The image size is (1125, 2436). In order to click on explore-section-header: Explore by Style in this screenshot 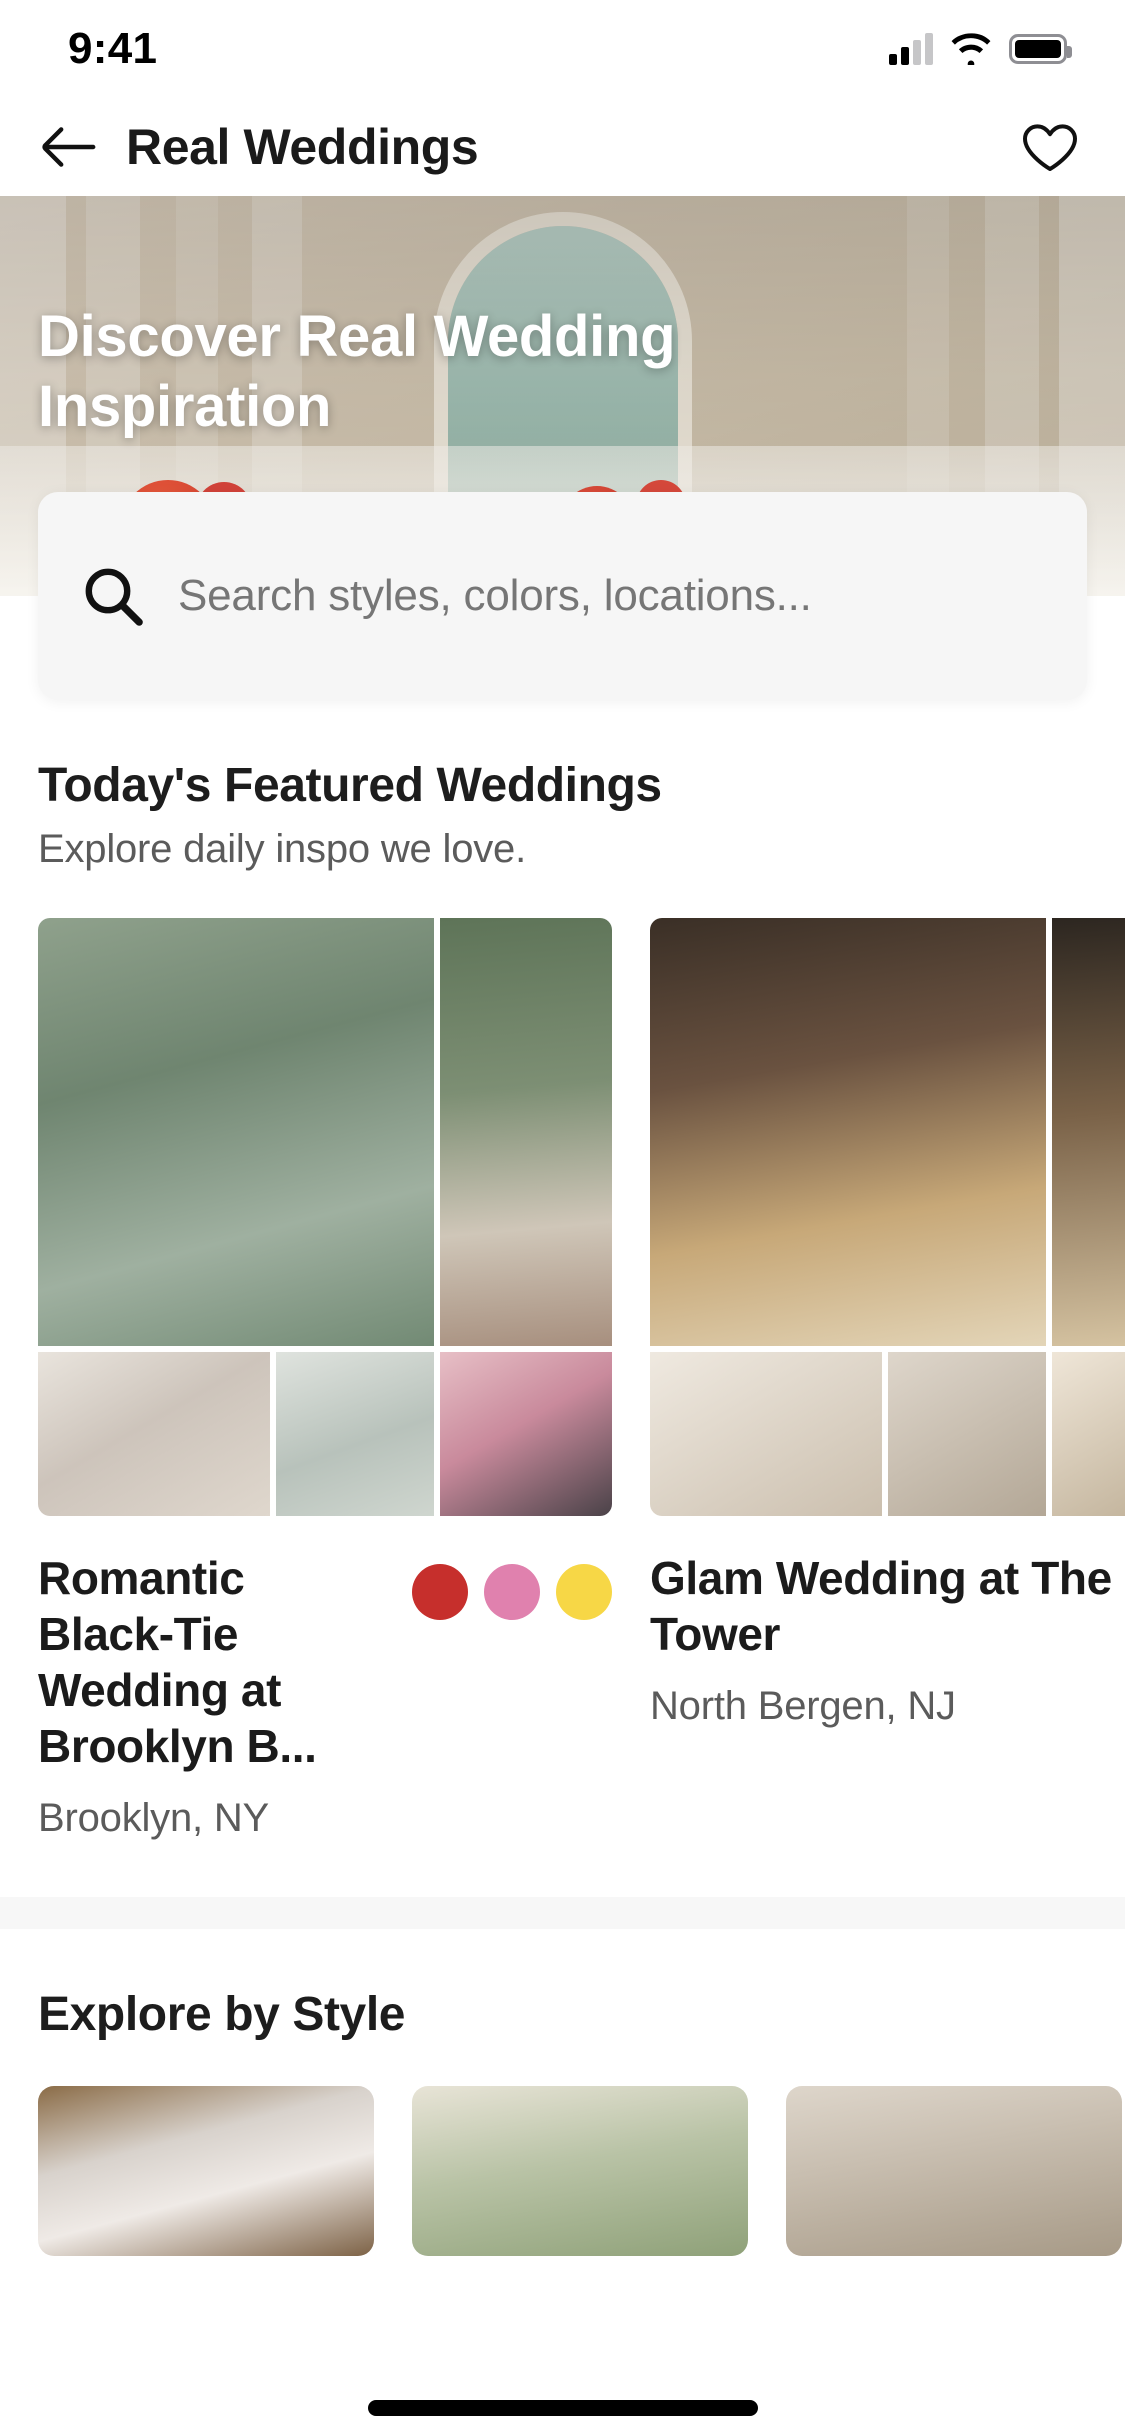, I will do `click(562, 1985)`.